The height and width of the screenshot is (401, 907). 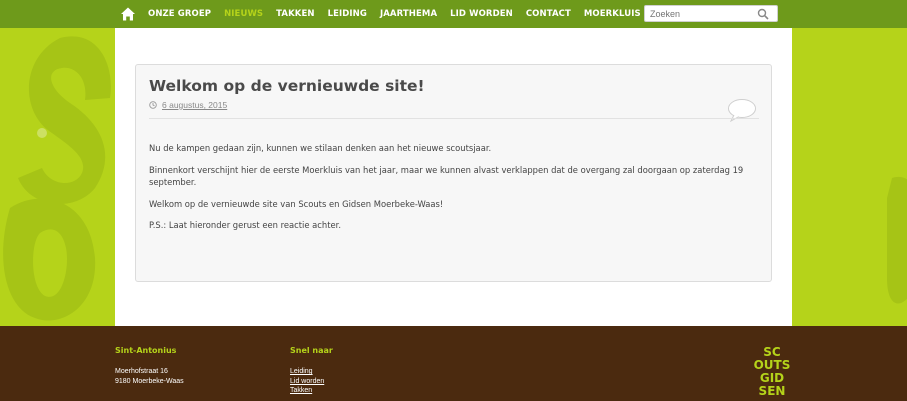 What do you see at coordinates (179, 14) in the screenshot?
I see `nav-item-onze-groep: ONZE GROEP` at bounding box center [179, 14].